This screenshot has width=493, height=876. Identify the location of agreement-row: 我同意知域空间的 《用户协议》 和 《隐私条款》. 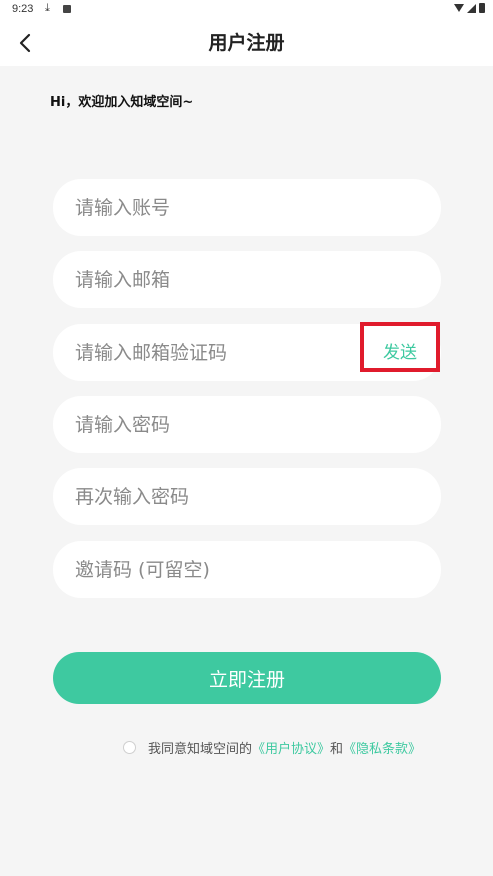
(272, 747).